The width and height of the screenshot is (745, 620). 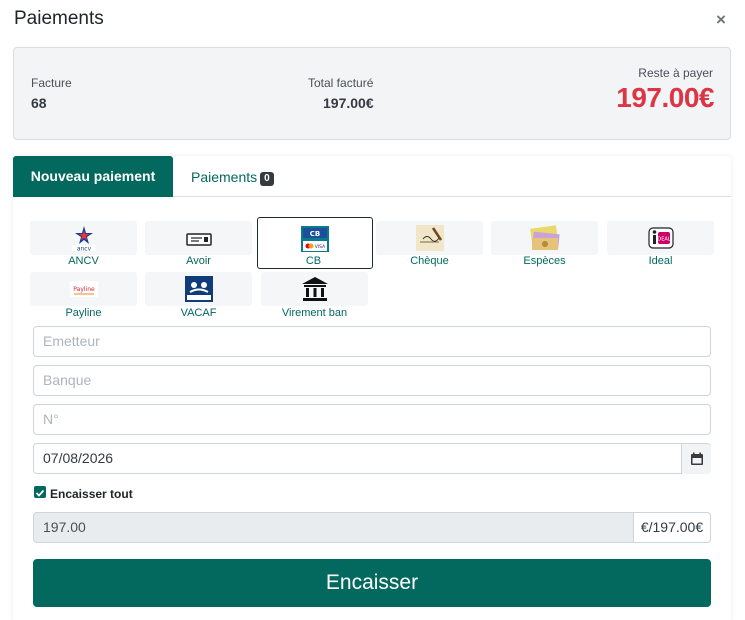 I want to click on invoice-number: 68, so click(x=39, y=103).